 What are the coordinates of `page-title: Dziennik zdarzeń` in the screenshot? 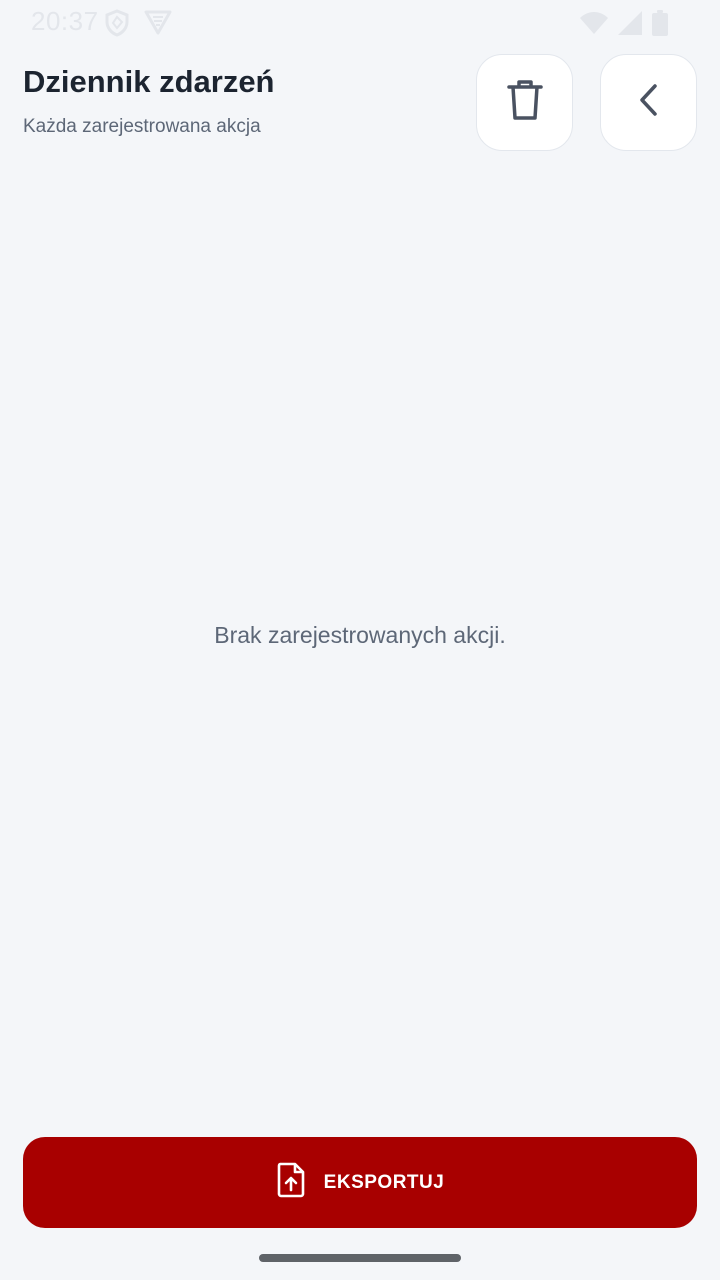 It's located at (149, 81).